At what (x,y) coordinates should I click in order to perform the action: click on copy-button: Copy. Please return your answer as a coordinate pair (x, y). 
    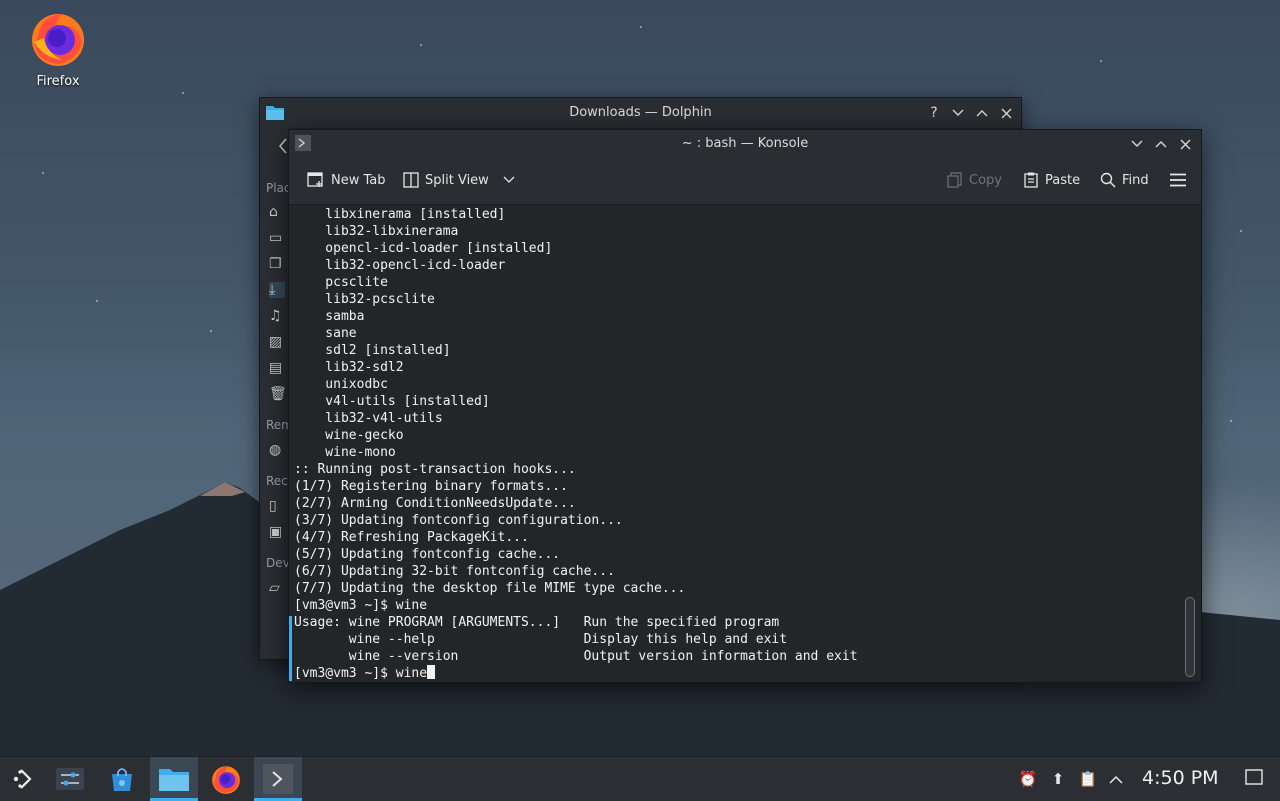
    Looking at the image, I should click on (974, 180).